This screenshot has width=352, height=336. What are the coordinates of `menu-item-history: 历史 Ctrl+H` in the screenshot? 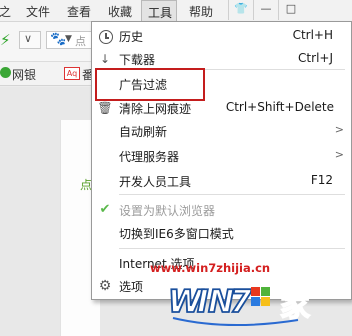 It's located at (221, 37).